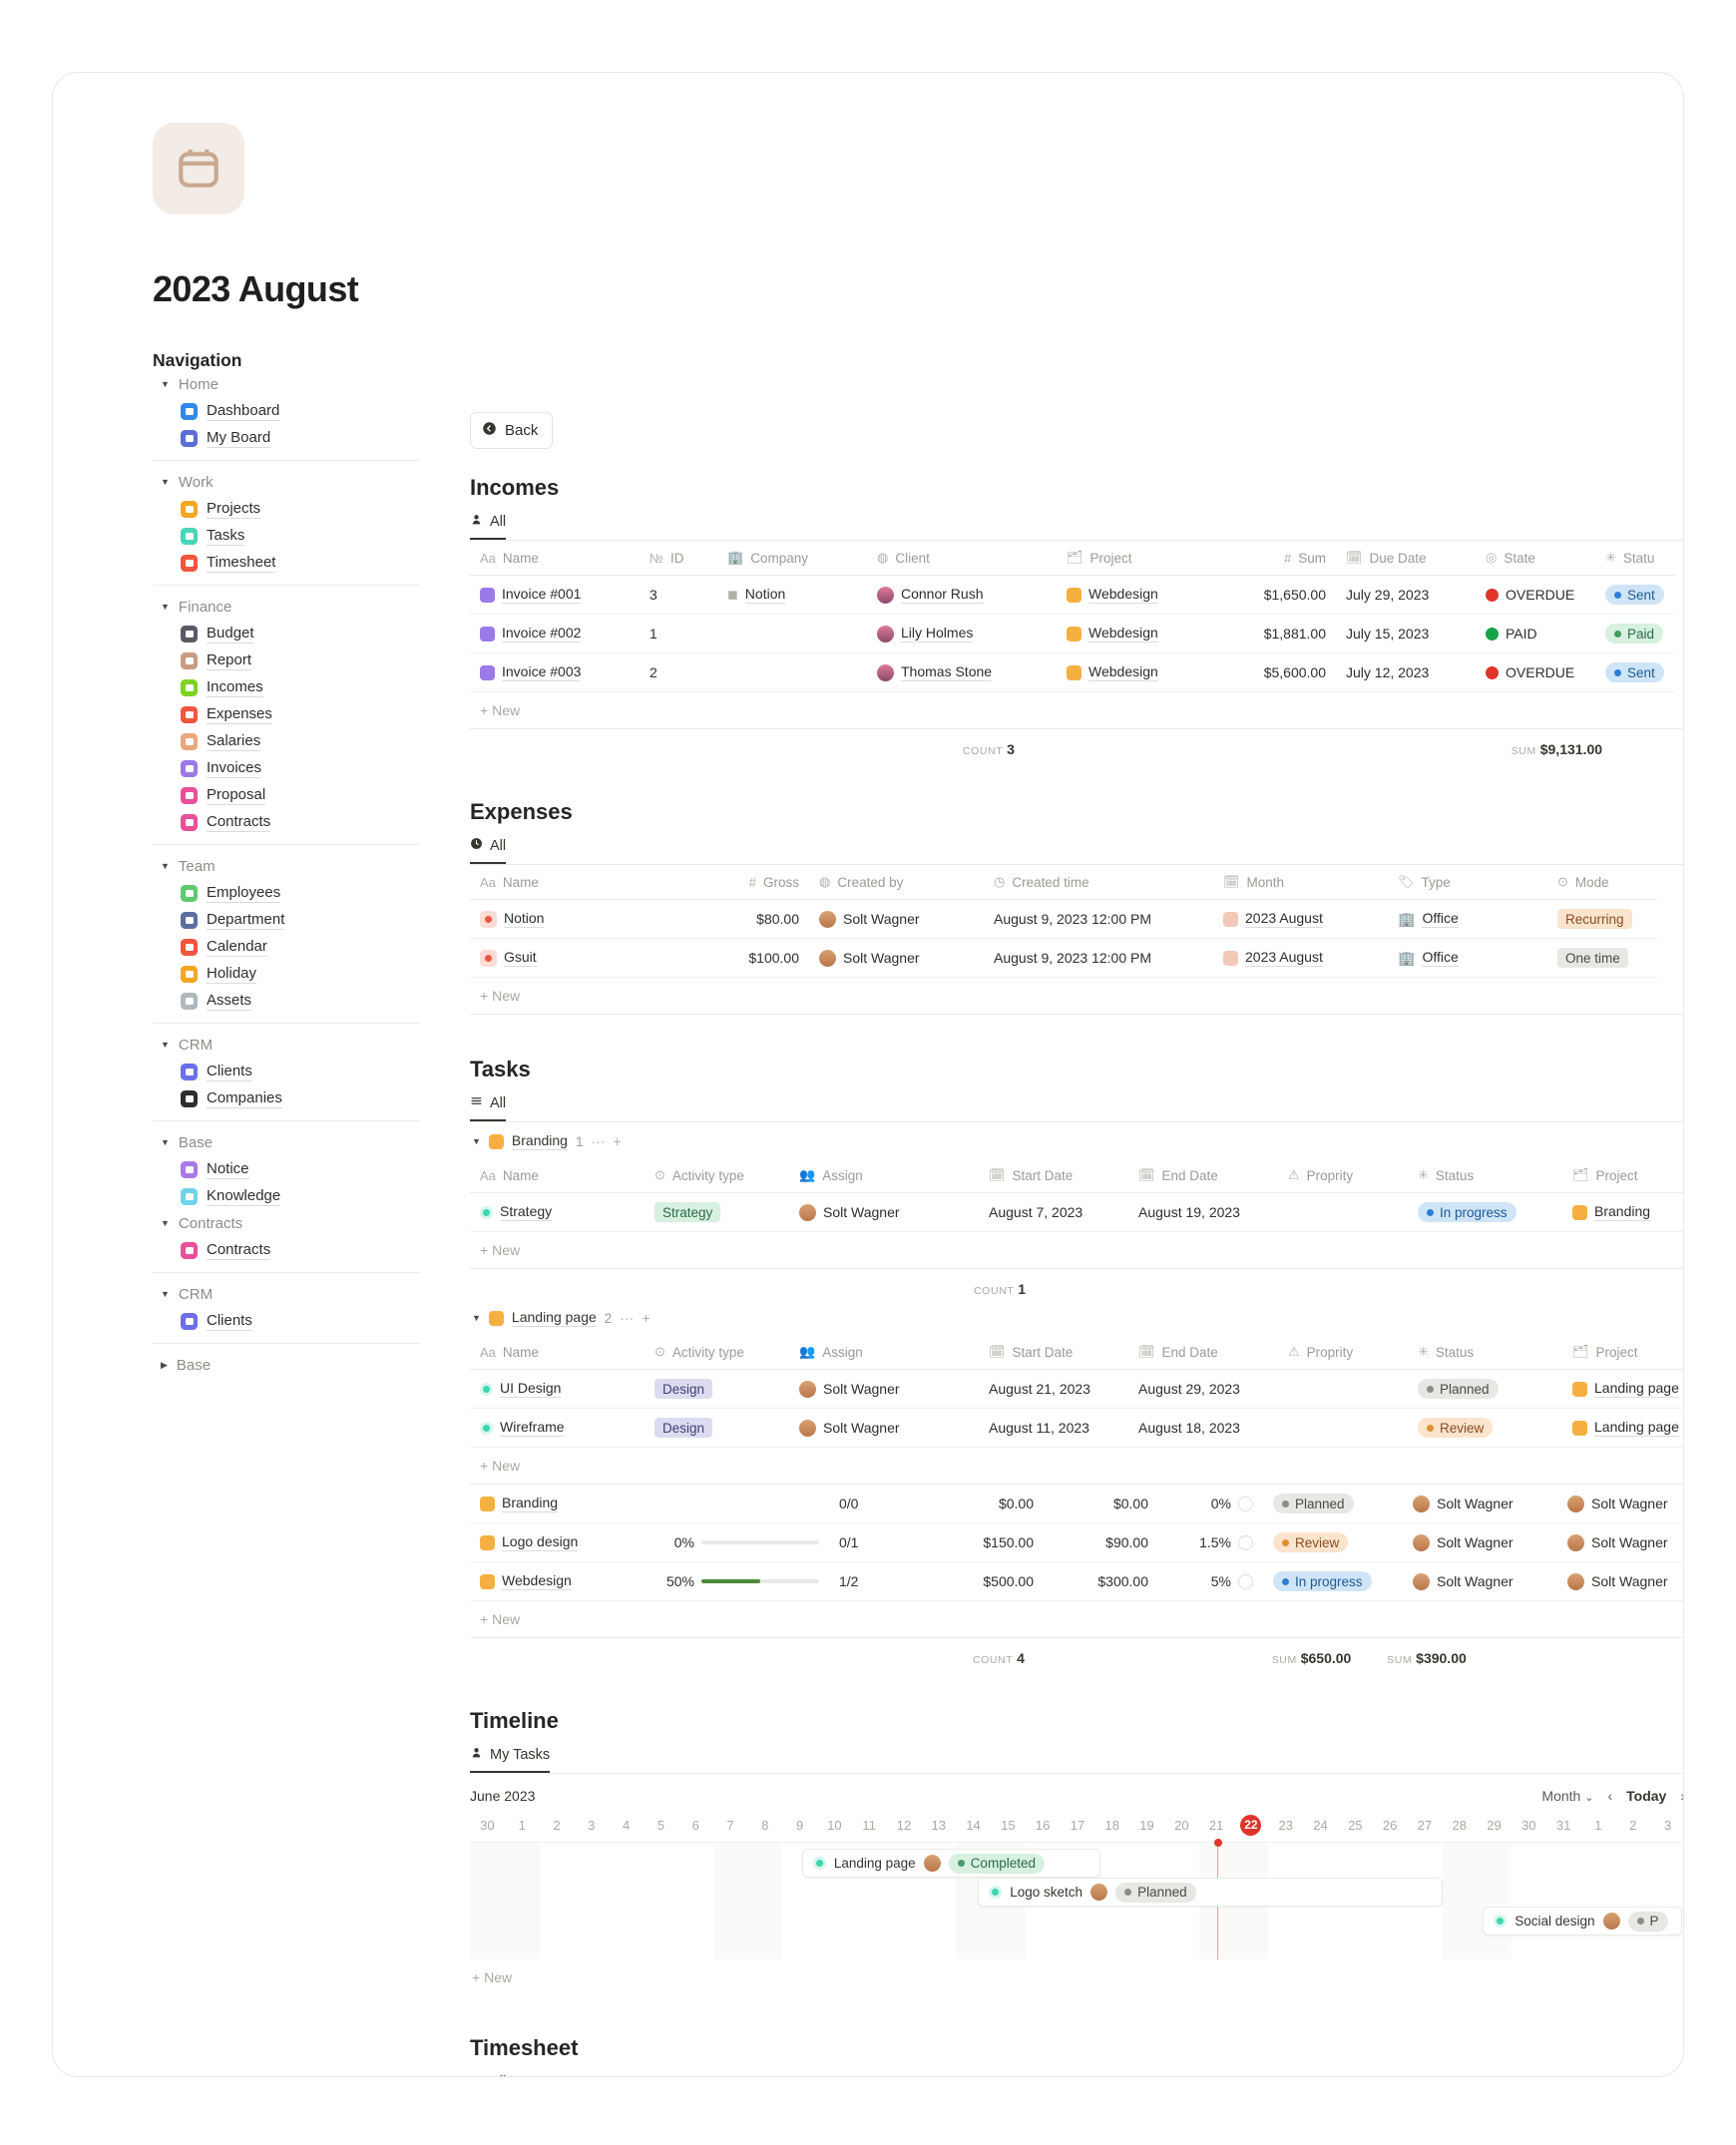 The width and height of the screenshot is (1736, 2145). I want to click on column-header-sum: # Sum, so click(1276, 558).